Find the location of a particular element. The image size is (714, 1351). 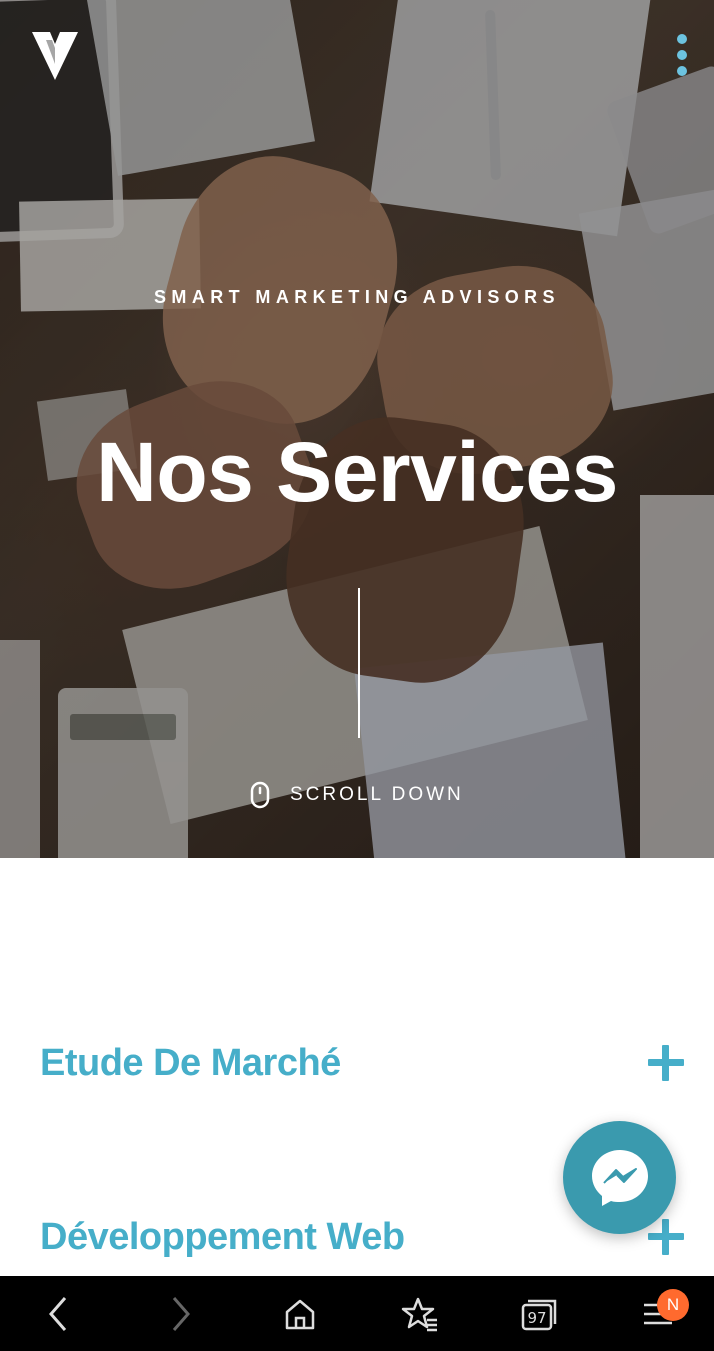

home-icon is located at coordinates (300, 1314).